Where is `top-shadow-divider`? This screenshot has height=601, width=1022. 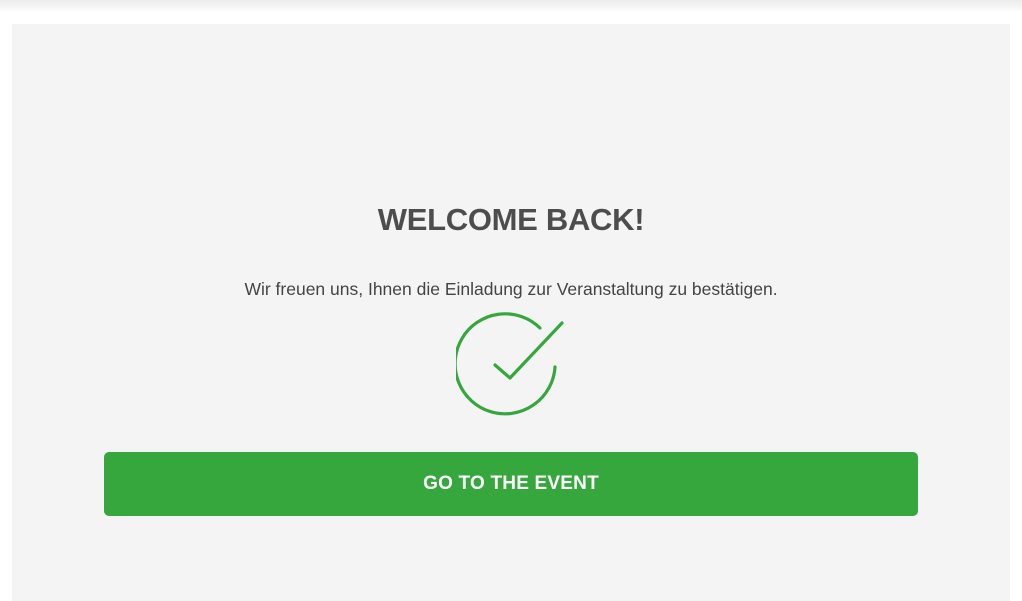
top-shadow-divider is located at coordinates (511, 6).